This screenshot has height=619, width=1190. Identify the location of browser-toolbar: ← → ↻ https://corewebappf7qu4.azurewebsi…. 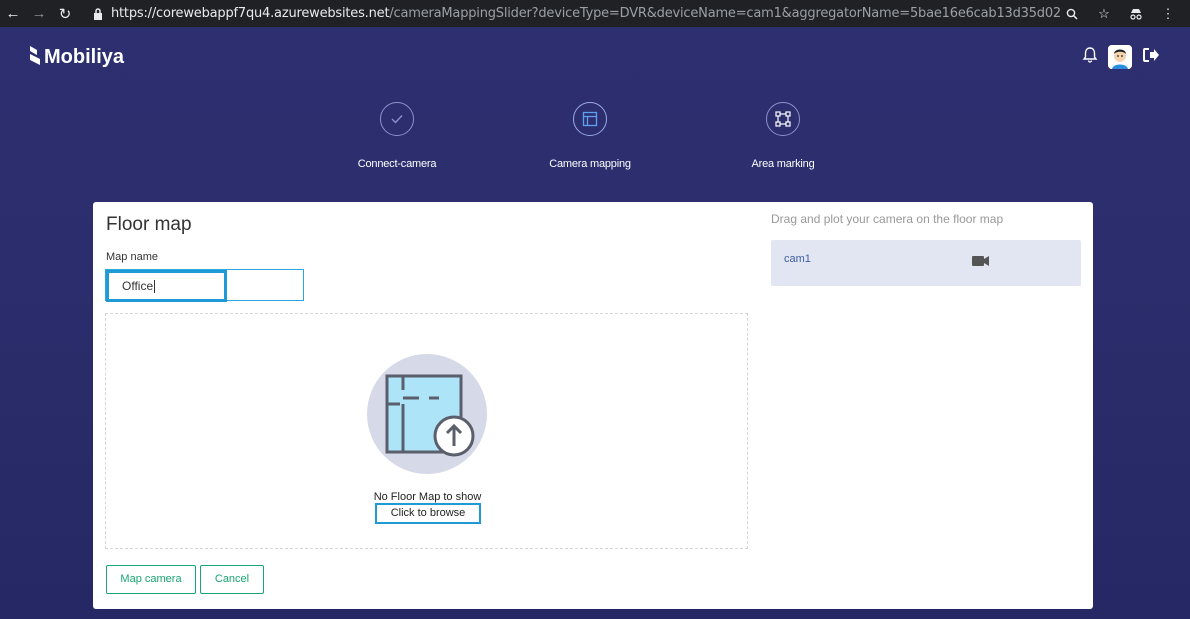
(595, 13).